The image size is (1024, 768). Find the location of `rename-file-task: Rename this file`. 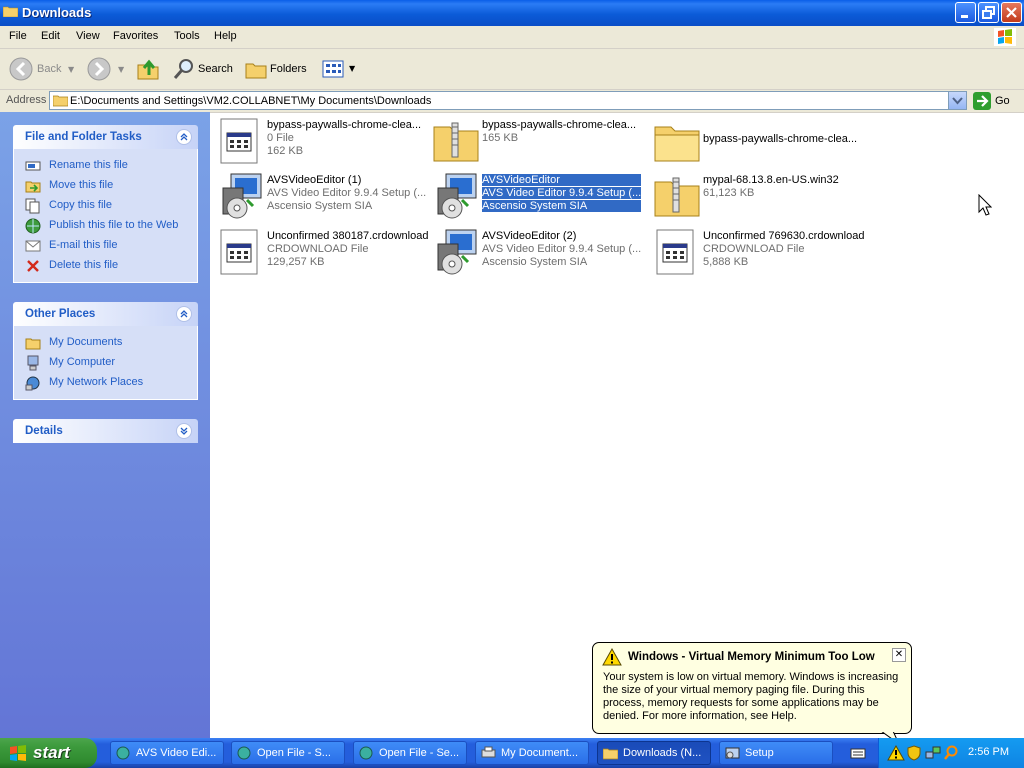

rename-file-task: Rename this file is located at coordinates (105, 166).